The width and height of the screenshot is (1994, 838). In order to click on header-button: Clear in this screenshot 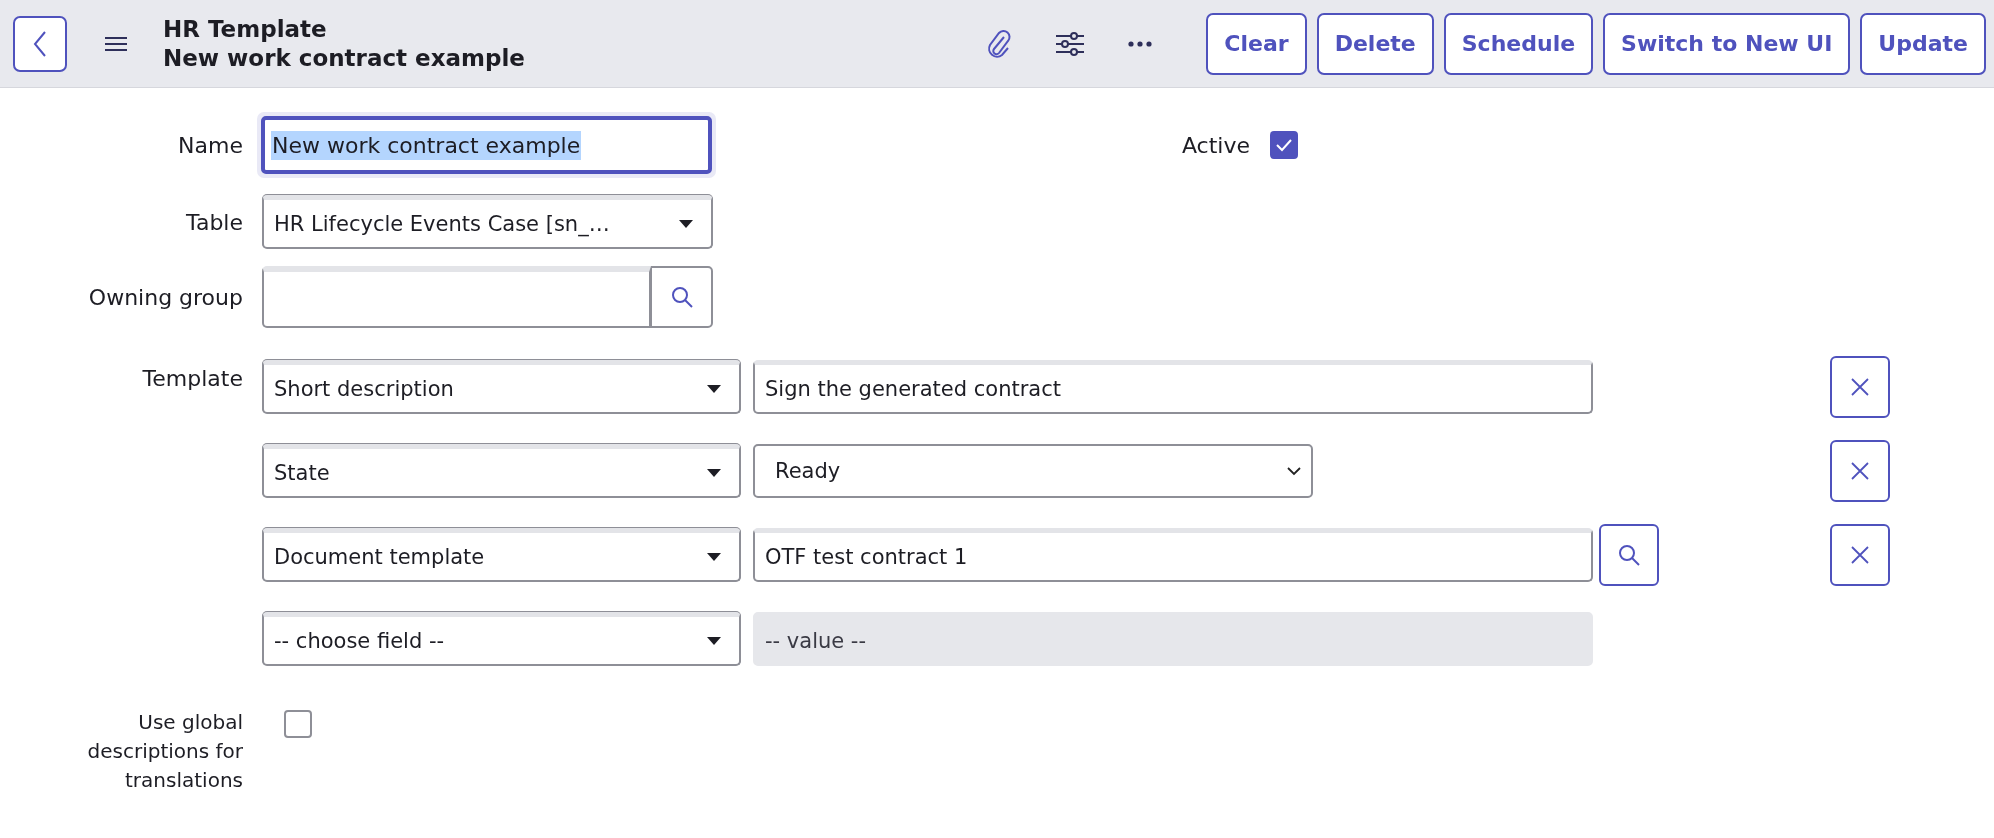, I will do `click(1256, 43)`.